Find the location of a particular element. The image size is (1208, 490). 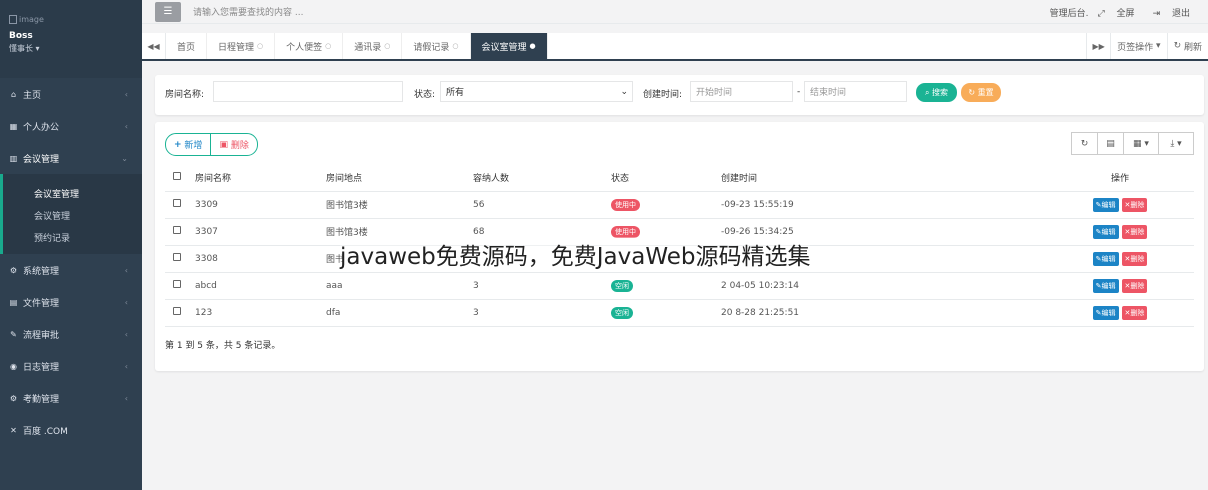

refresh-tab-button: ↻ 刷新 is located at coordinates (1187, 46).